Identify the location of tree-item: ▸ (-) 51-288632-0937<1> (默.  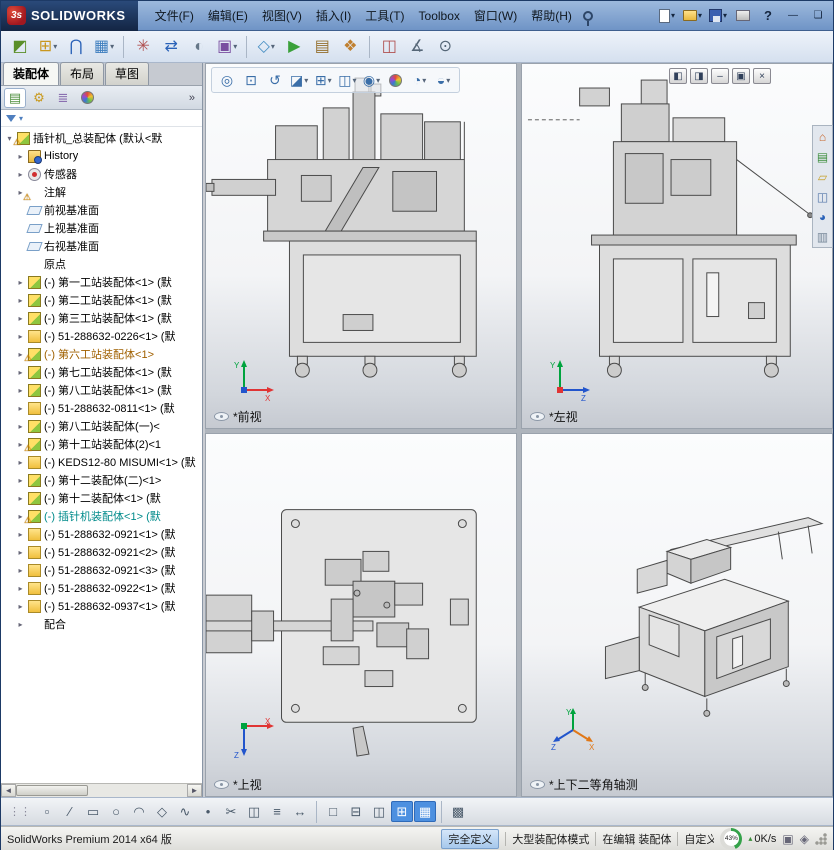
(101, 606).